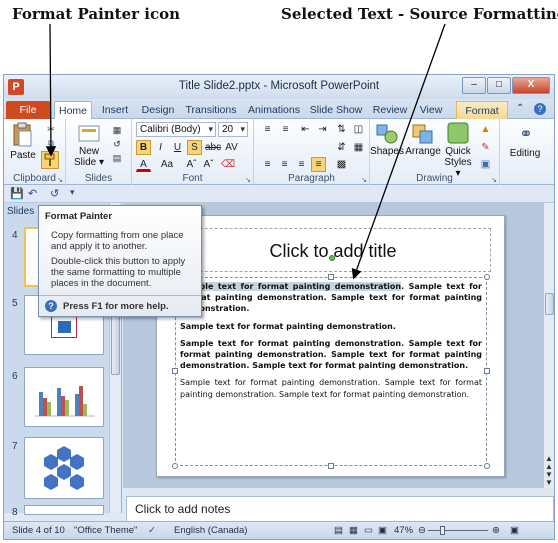  I want to click on slide-sorter-icon: ▦, so click(353, 530).